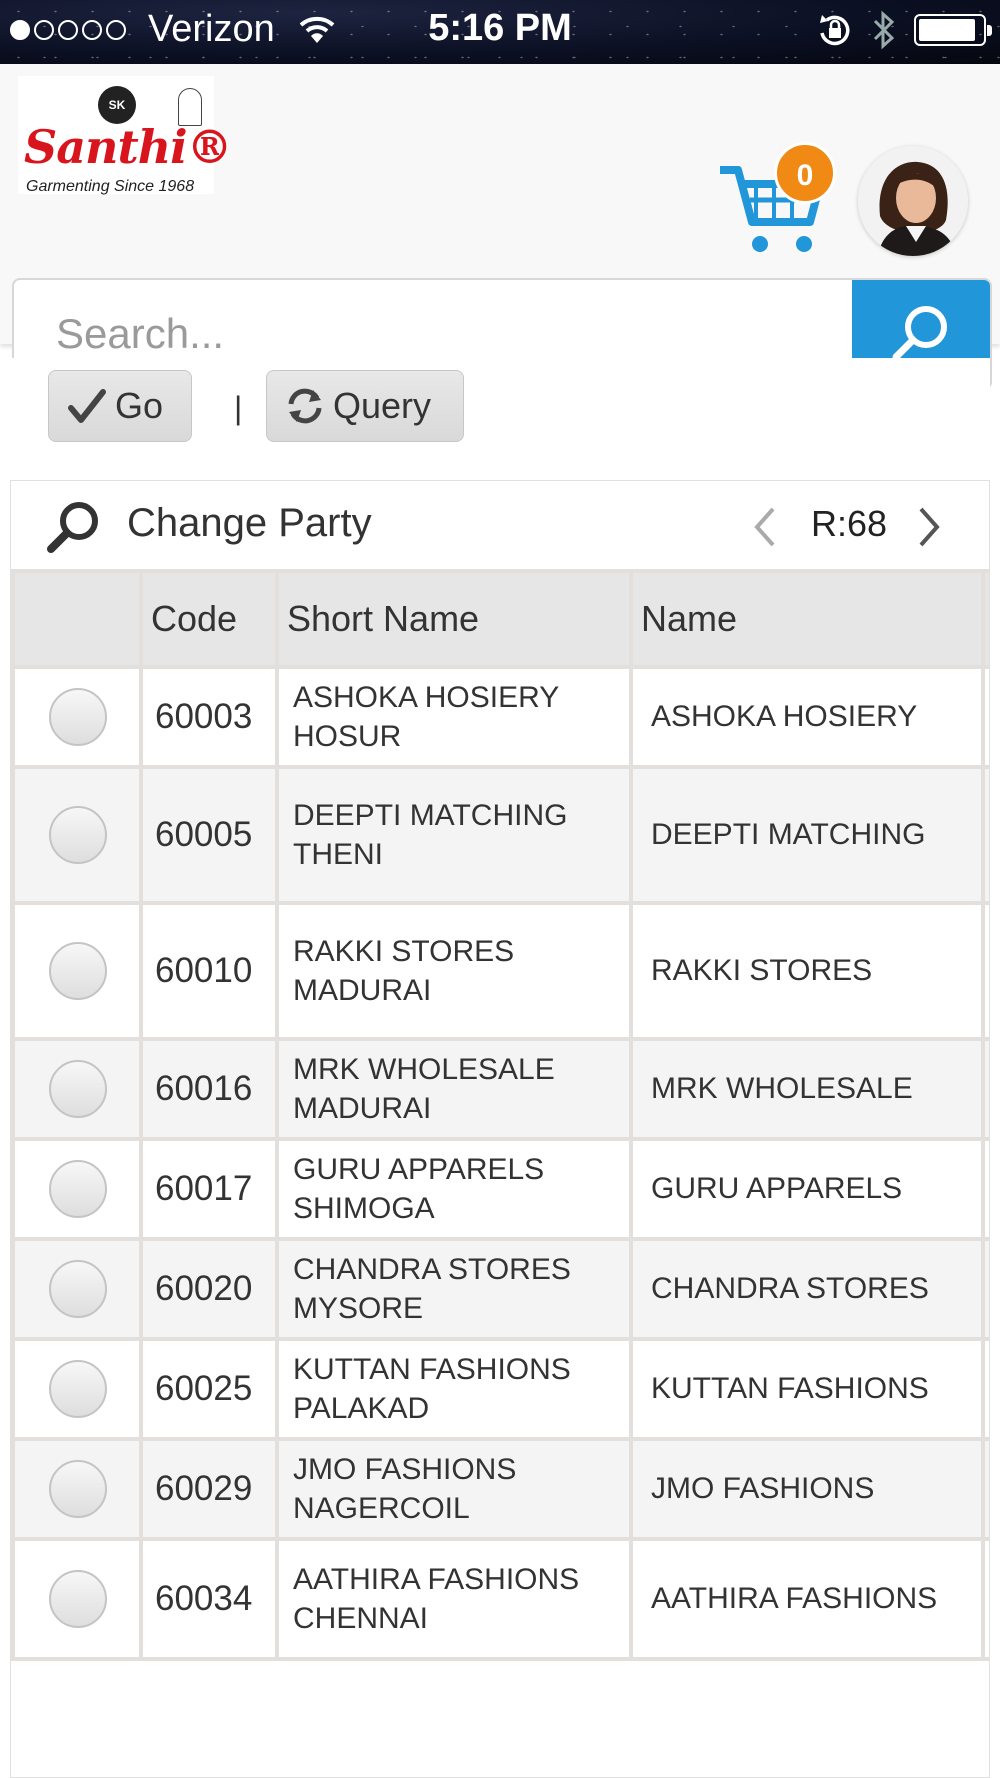 Image resolution: width=1000 pixels, height=1778 pixels. What do you see at coordinates (835, 30) in the screenshot?
I see `rotation-lock-icon` at bounding box center [835, 30].